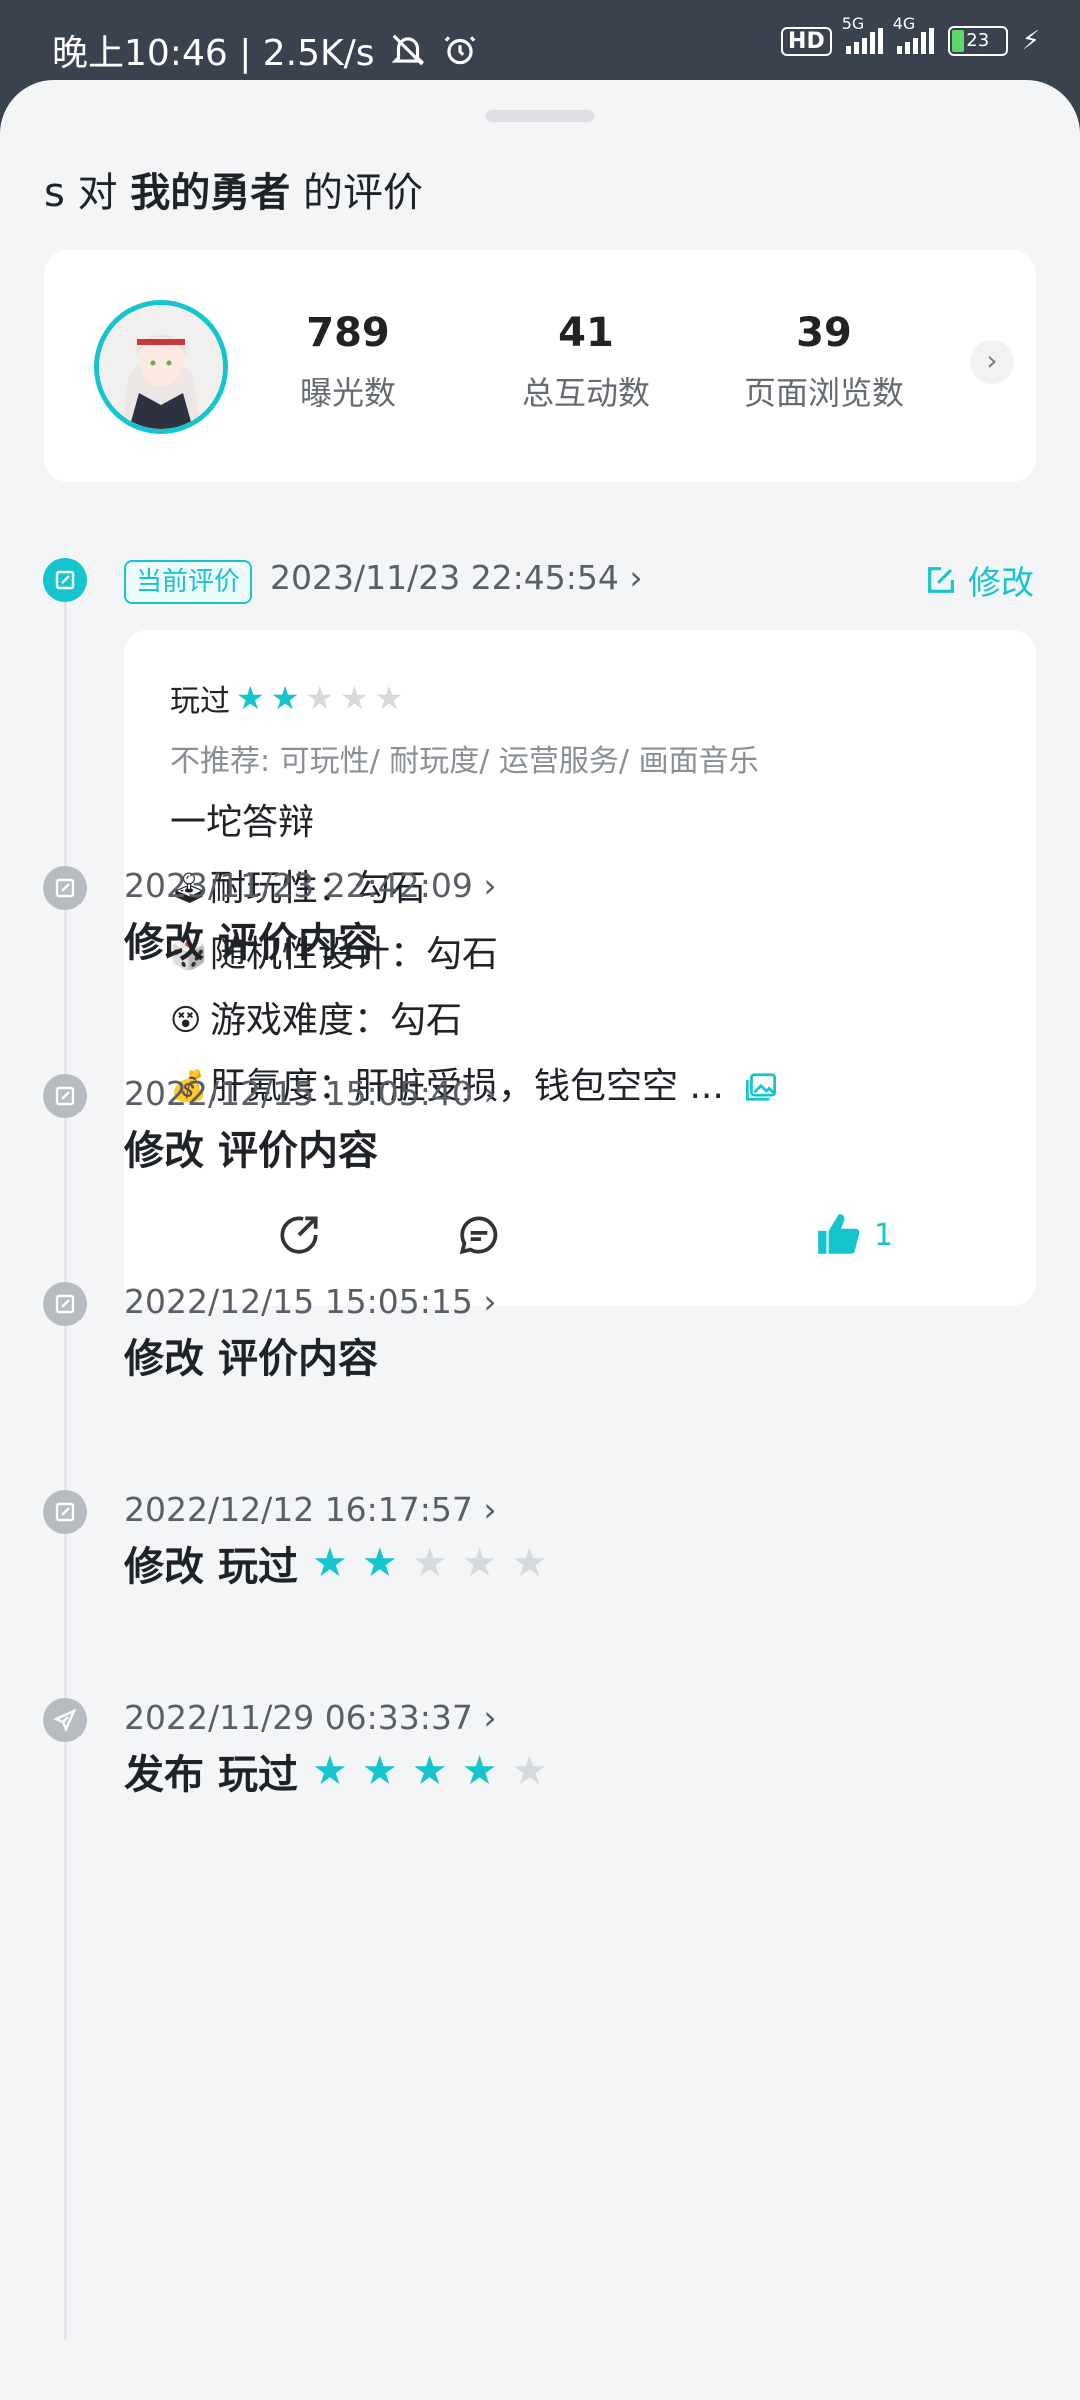 The height and width of the screenshot is (2400, 1080). What do you see at coordinates (979, 580) in the screenshot?
I see `edit-button: 修改` at bounding box center [979, 580].